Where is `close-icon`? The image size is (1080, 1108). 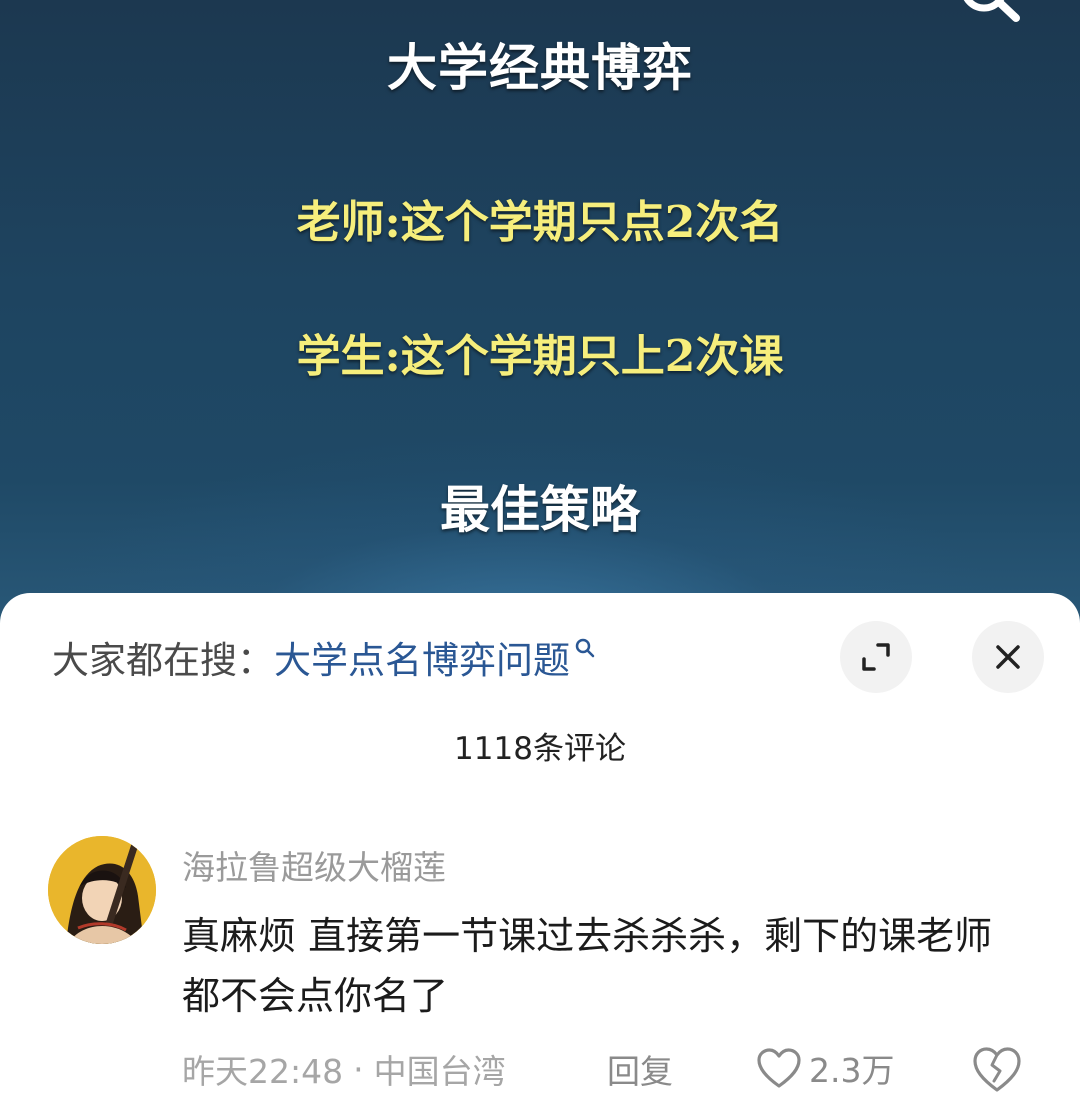
close-icon is located at coordinates (1008, 657).